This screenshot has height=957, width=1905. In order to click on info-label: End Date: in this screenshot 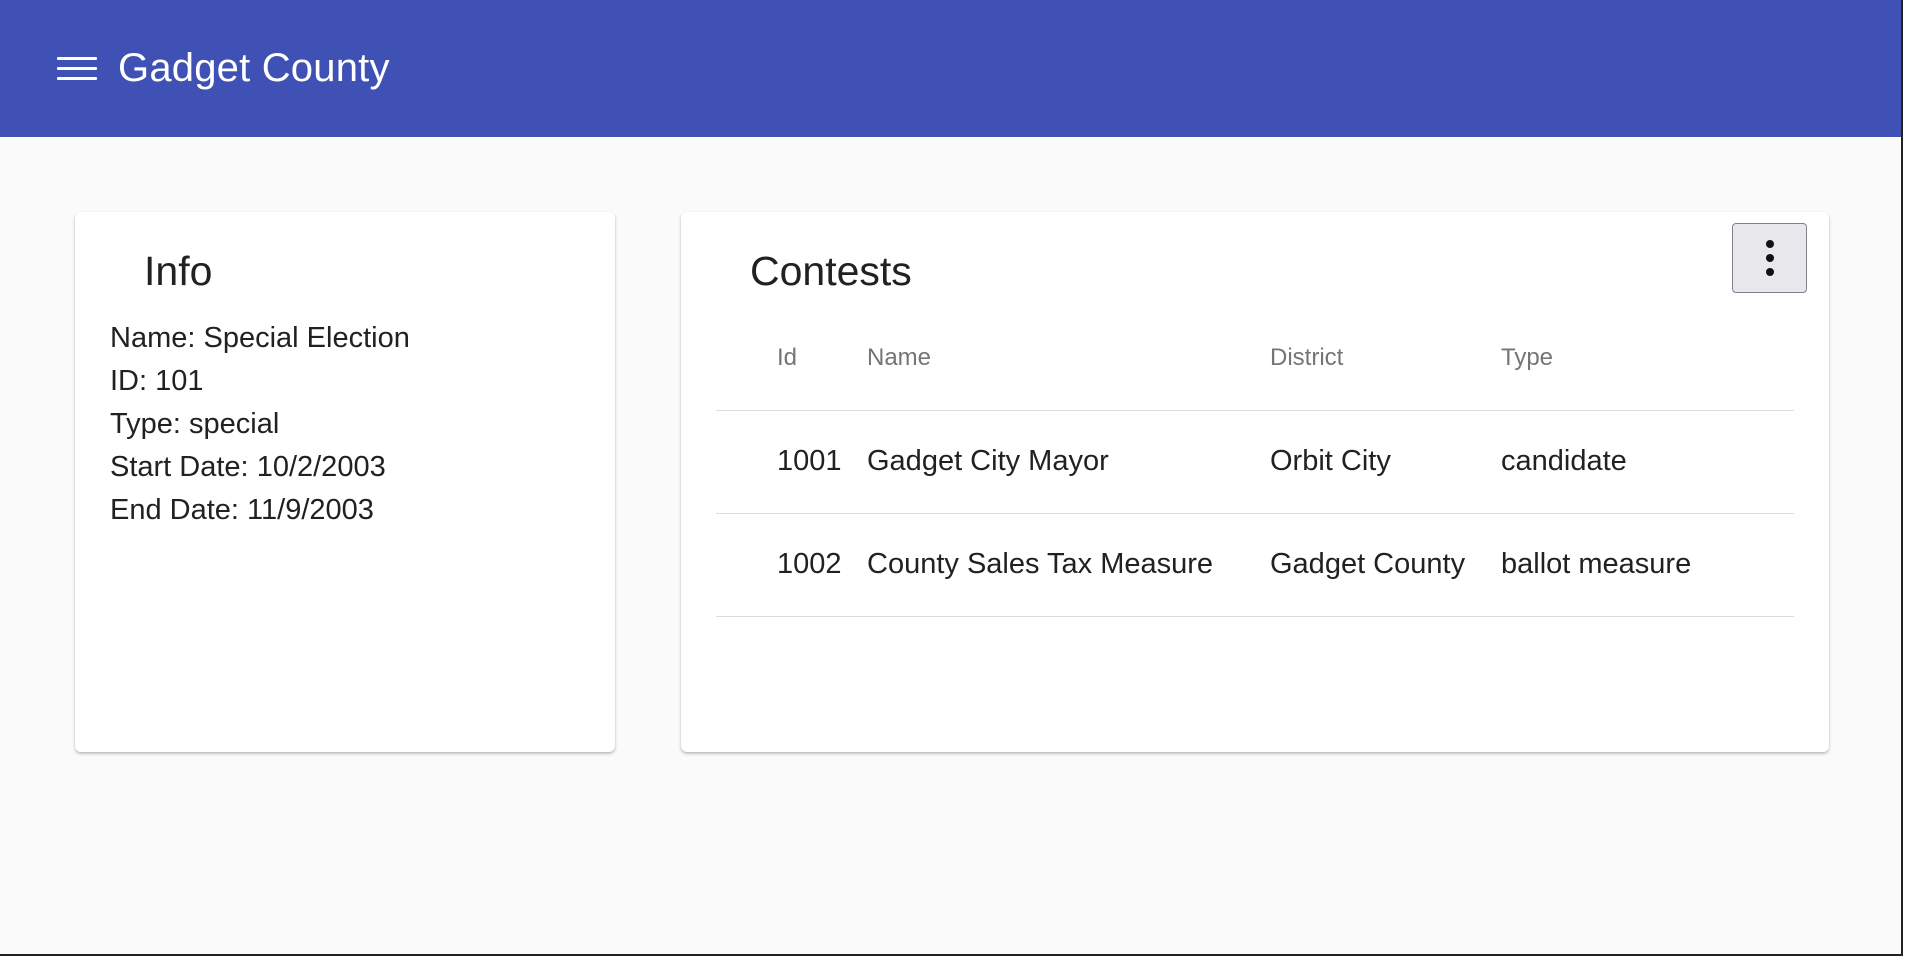, I will do `click(174, 510)`.